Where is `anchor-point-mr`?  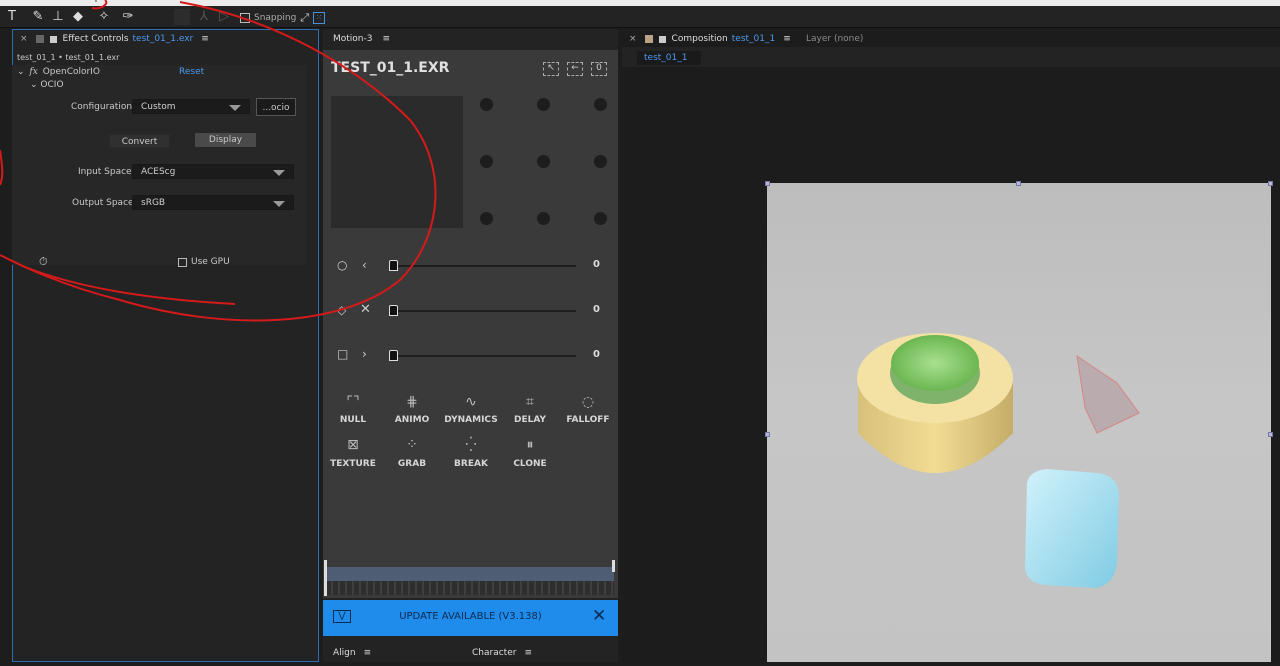 anchor-point-mr is located at coordinates (600, 161).